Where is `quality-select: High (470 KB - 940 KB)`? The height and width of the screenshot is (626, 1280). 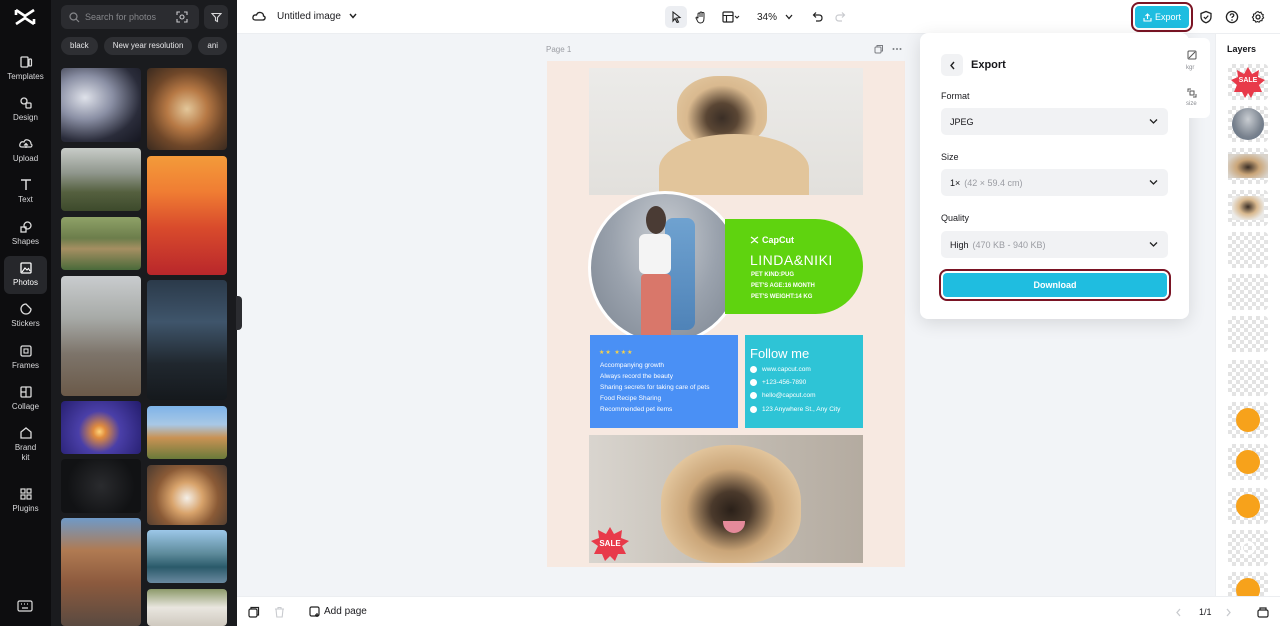 quality-select: High (470 KB - 940 KB) is located at coordinates (1054, 244).